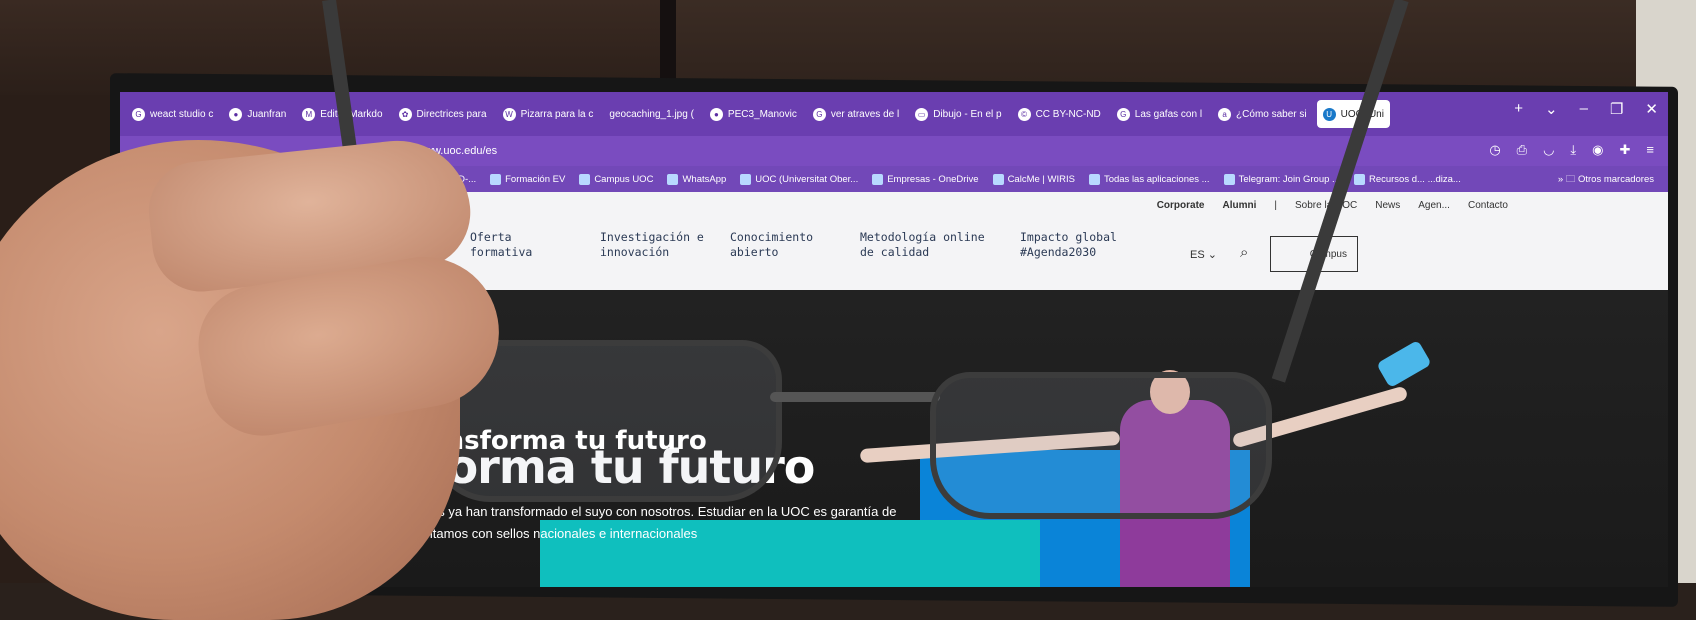 This screenshot has width=1696, height=620. Describe the element at coordinates (1225, 114) in the screenshot. I see `a-icon: a` at that location.